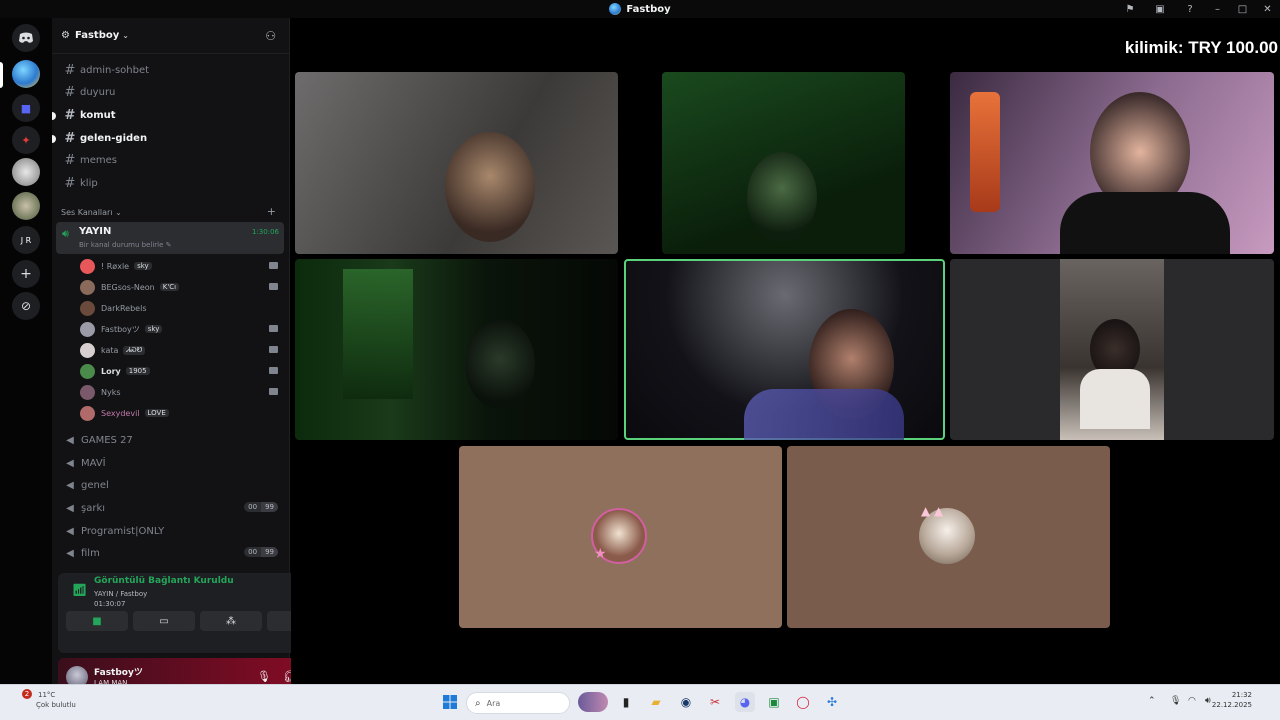  What do you see at coordinates (168, 115) in the screenshot?
I see `channel-komut: # komut` at bounding box center [168, 115].